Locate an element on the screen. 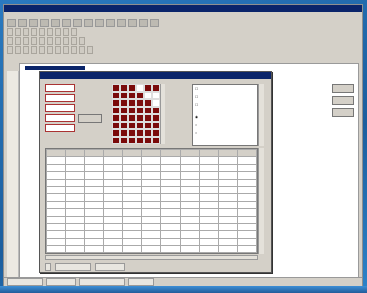 The height and width of the screenshot is (293, 367). bottom-field is located at coordinates (73, 267).